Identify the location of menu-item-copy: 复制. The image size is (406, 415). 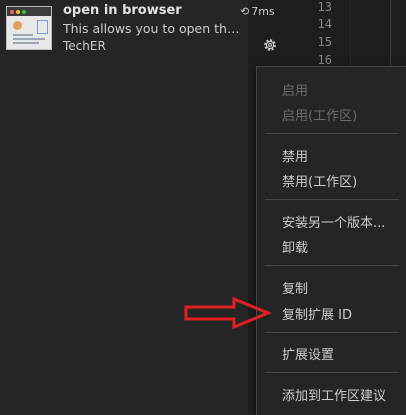
(295, 287).